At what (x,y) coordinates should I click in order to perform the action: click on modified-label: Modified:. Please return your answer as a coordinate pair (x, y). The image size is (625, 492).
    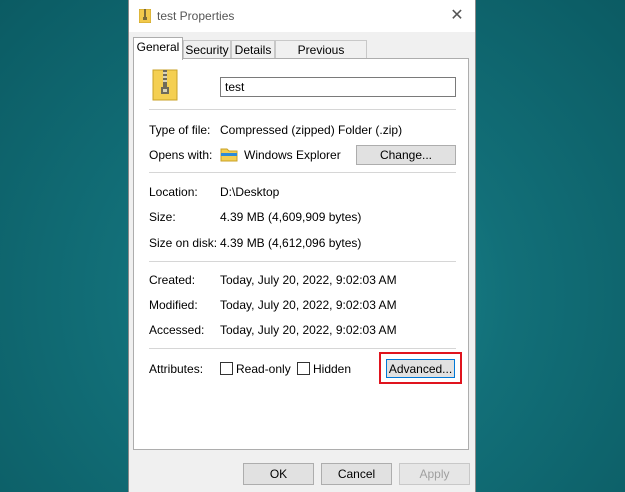
    Looking at the image, I should click on (173, 305).